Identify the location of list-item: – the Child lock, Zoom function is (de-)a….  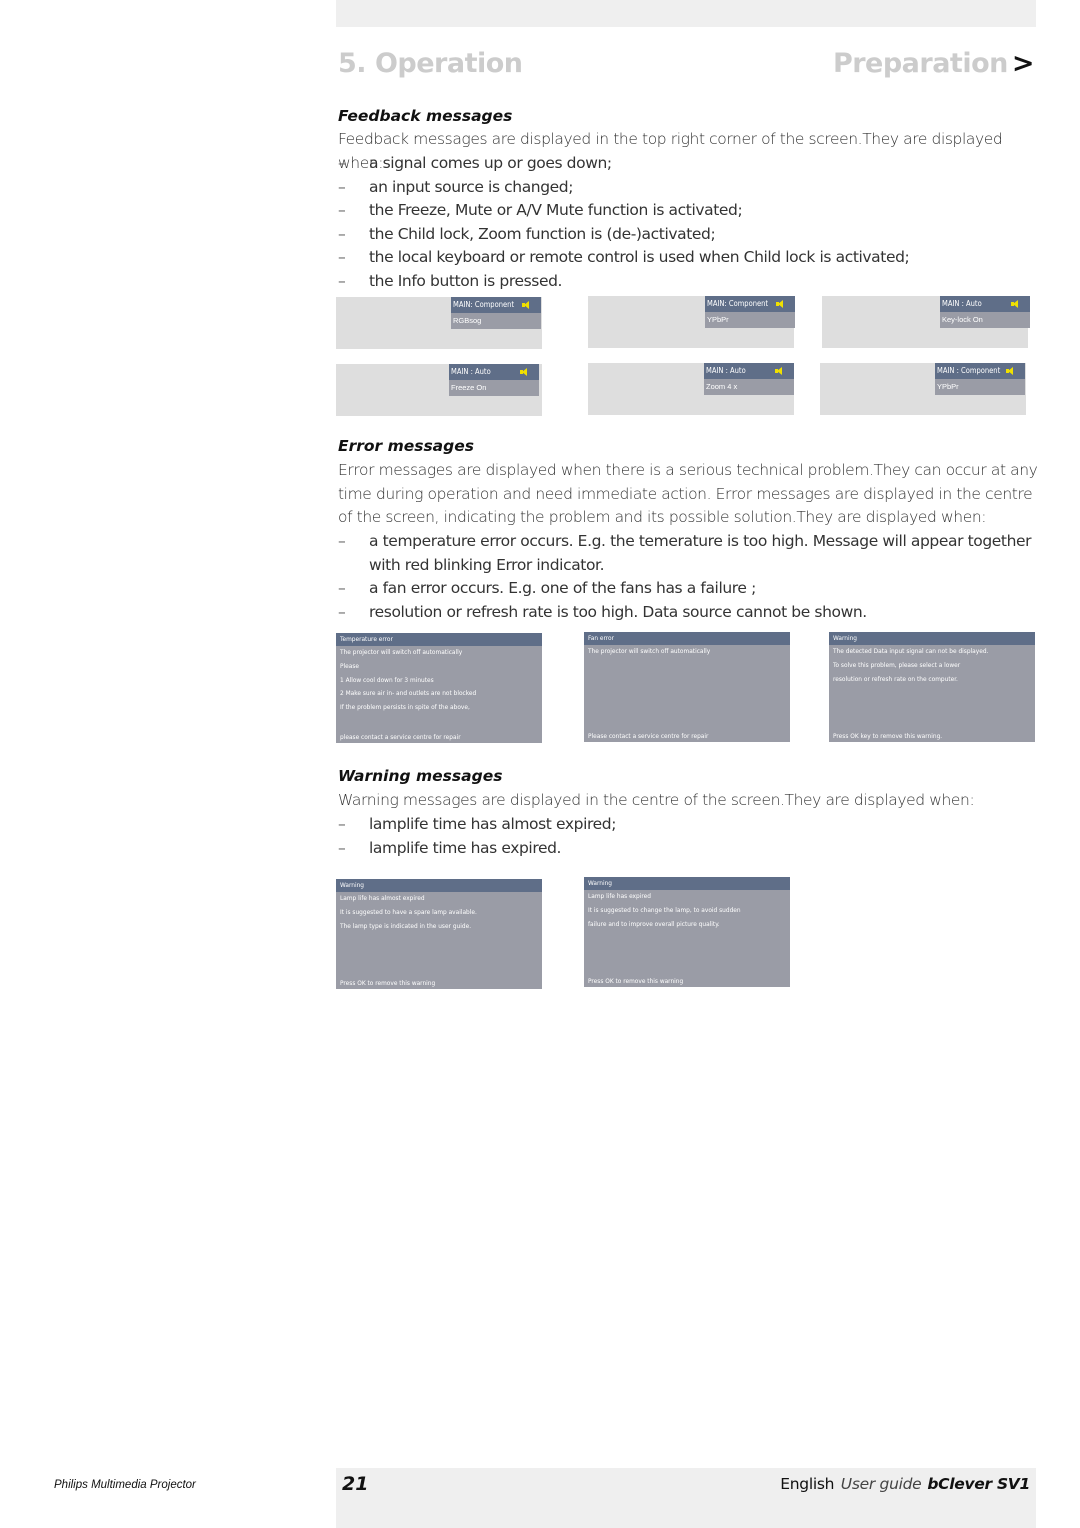
(688, 235).